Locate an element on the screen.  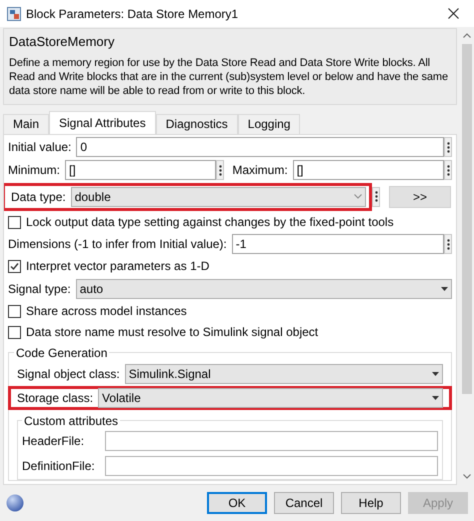
tab: Signal Attributes is located at coordinates (102, 122).